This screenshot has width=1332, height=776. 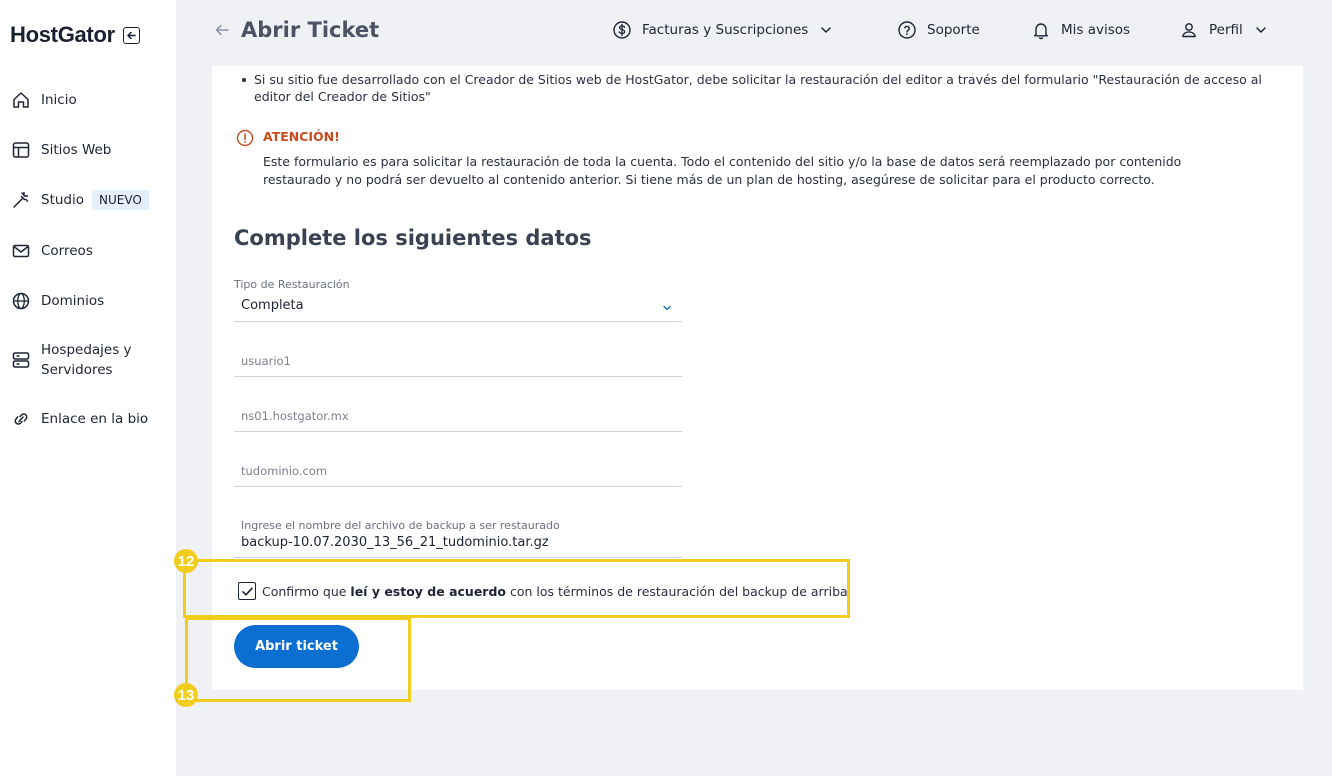 I want to click on sidebar-item-label: Studio, so click(x=62, y=200).